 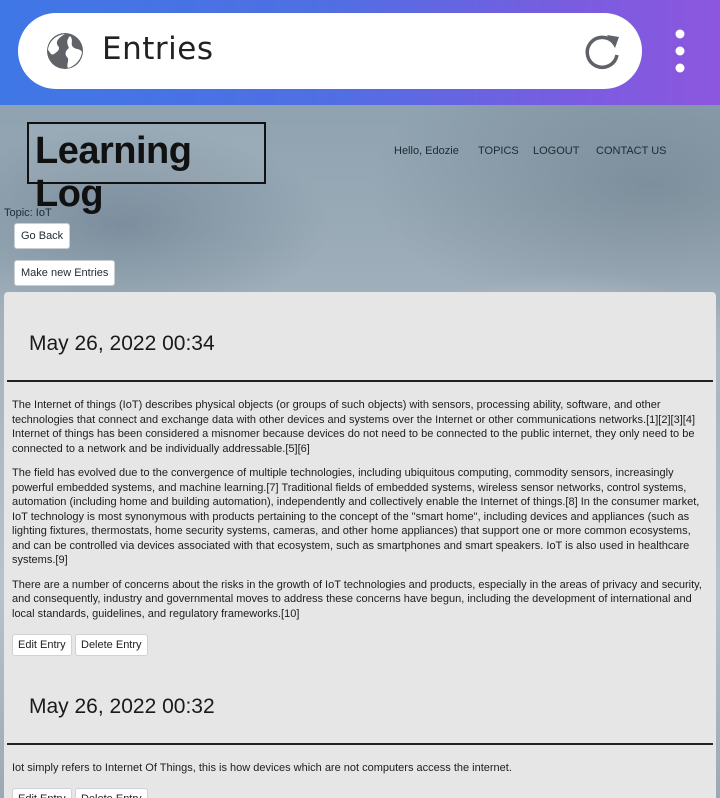 What do you see at coordinates (28, 213) in the screenshot?
I see `topic-label: Topic: IoT` at bounding box center [28, 213].